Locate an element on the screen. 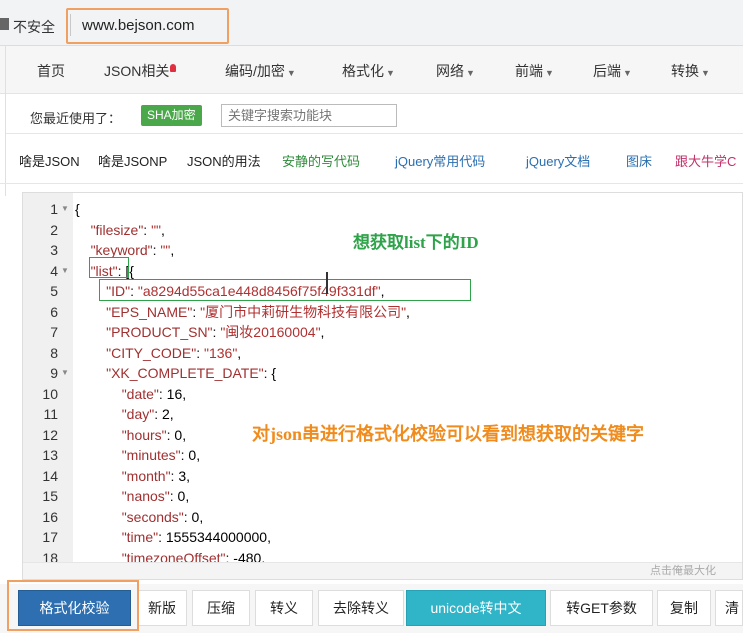 This screenshot has width=743, height=633. format-button-highlight is located at coordinates (73, 605).